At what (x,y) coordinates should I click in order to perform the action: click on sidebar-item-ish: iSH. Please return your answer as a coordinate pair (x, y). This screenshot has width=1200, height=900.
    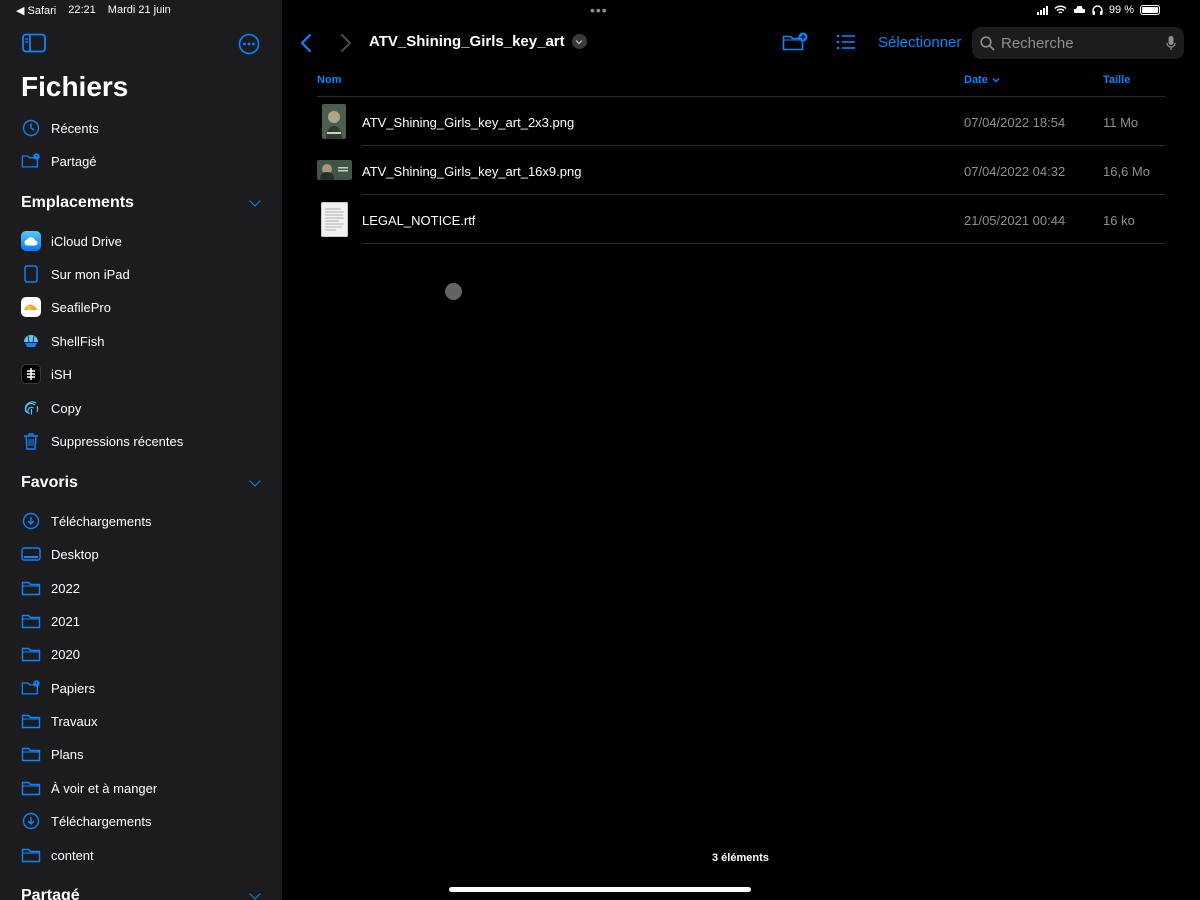
    Looking at the image, I should click on (46, 374).